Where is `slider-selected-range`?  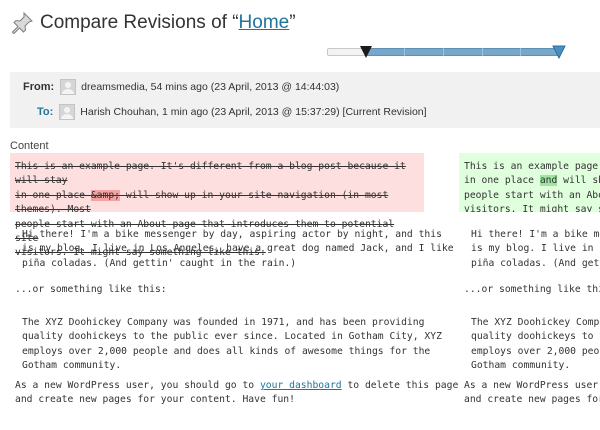 slider-selected-range is located at coordinates (462, 52).